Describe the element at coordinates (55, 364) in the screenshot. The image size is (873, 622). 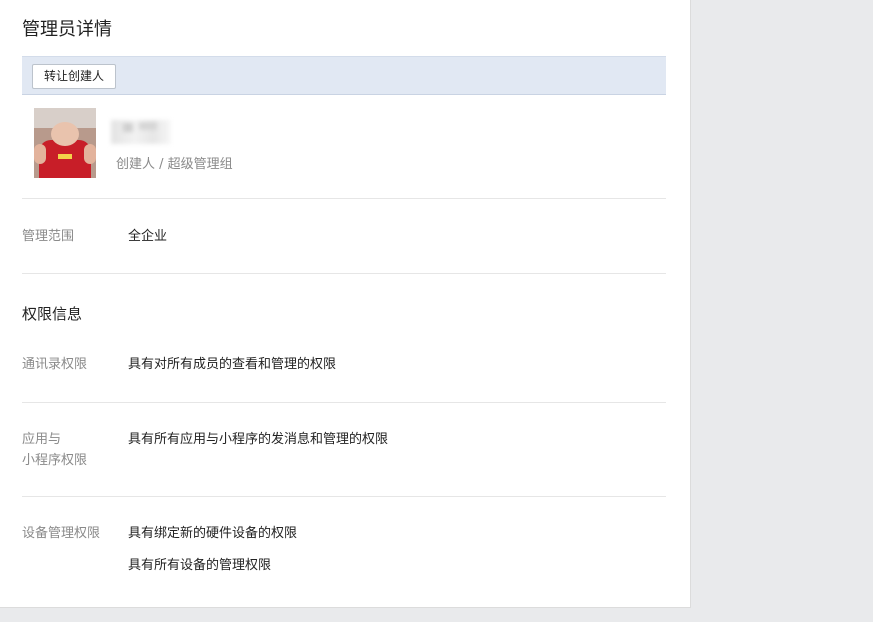
I see `contacts-permission-label: 通讯录权限` at that location.